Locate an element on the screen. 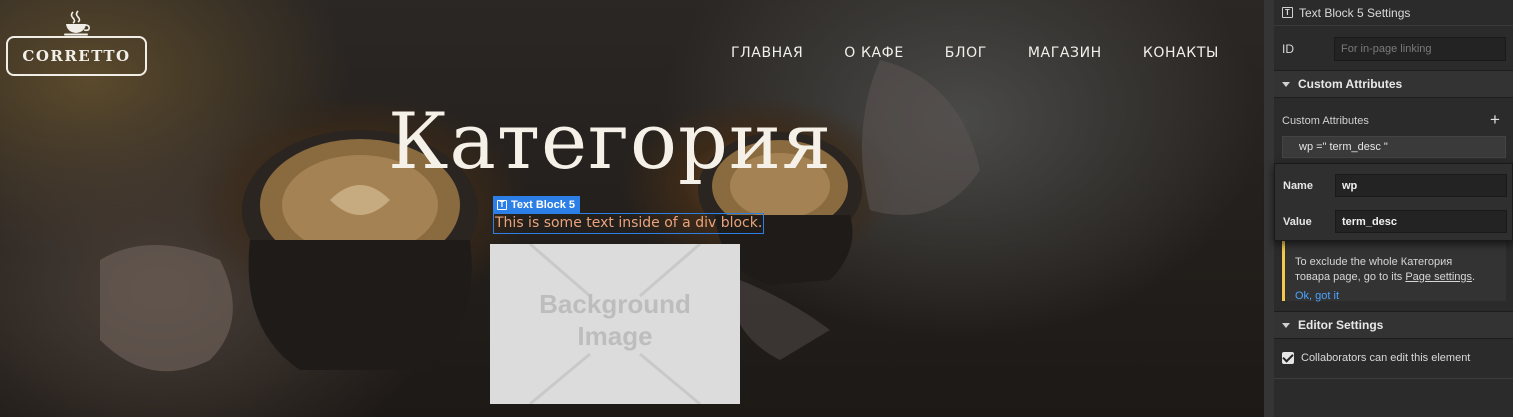 Image resolution: width=1513 pixels, height=417 pixels. background-image-label: Background Image is located at coordinates (615, 320).